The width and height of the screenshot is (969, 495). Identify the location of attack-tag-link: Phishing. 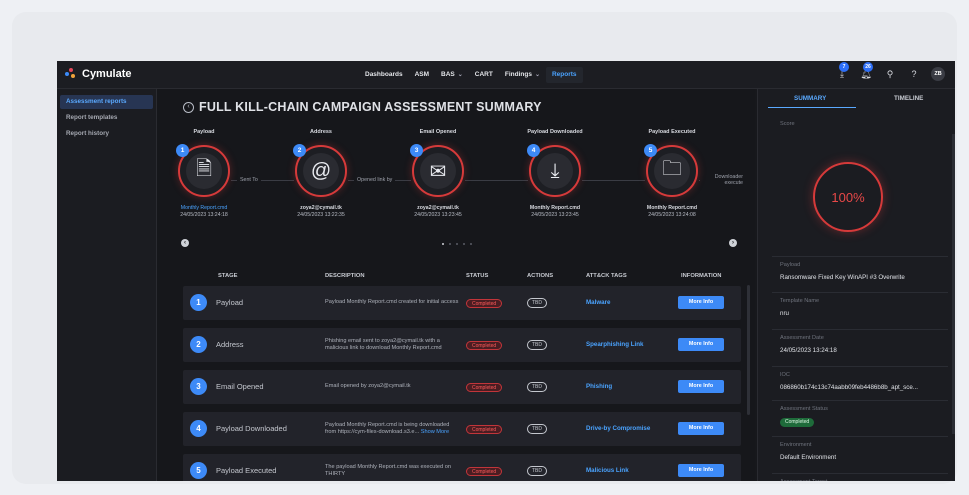
(599, 387).